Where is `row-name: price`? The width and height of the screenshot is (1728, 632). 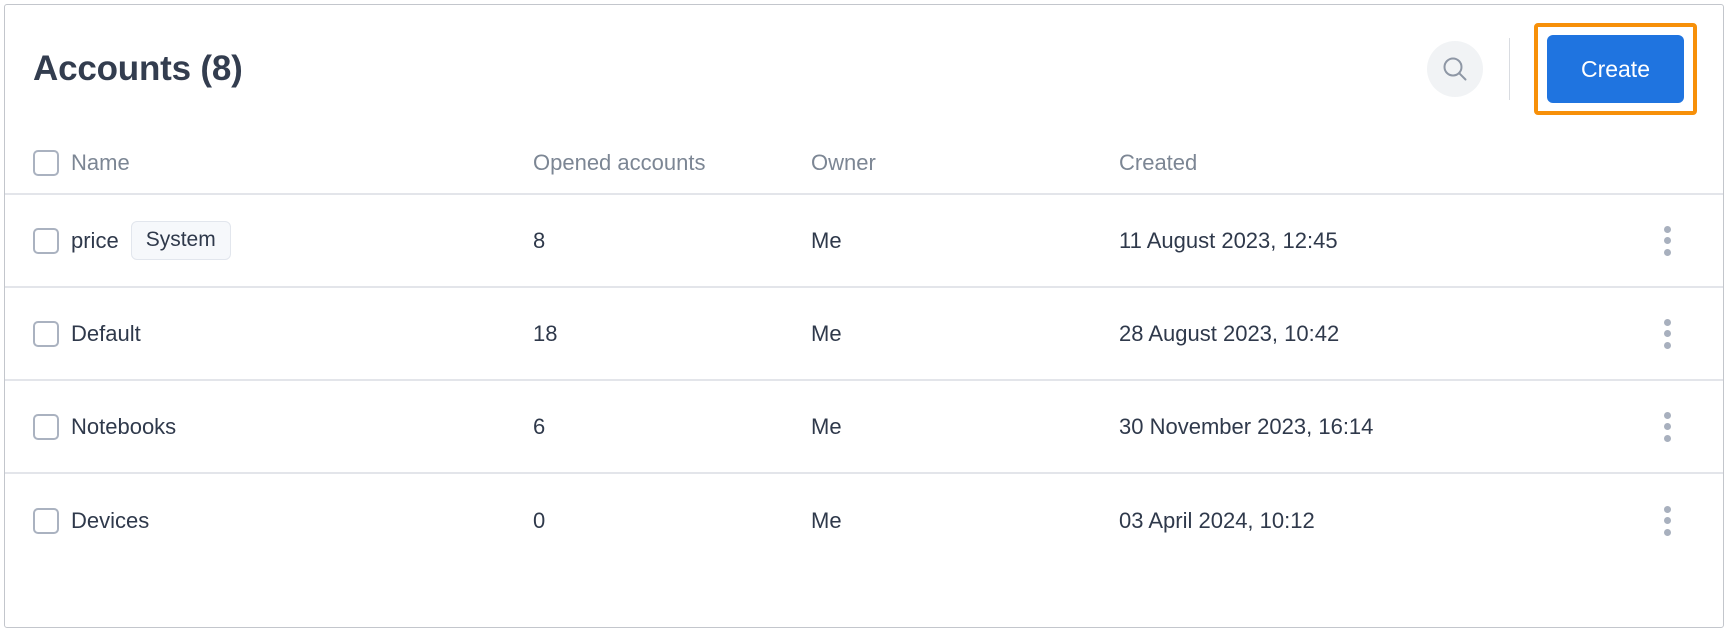
row-name: price is located at coordinates (95, 240).